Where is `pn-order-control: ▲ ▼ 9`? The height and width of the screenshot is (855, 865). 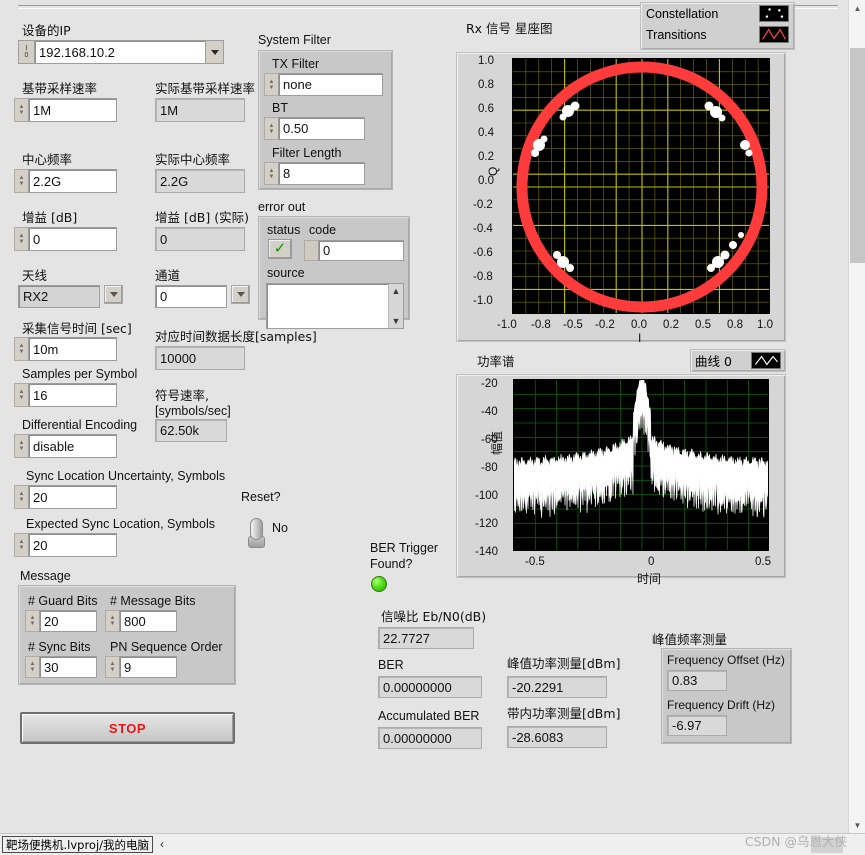
pn-order-control: ▲ ▼ 9 is located at coordinates (141, 667).